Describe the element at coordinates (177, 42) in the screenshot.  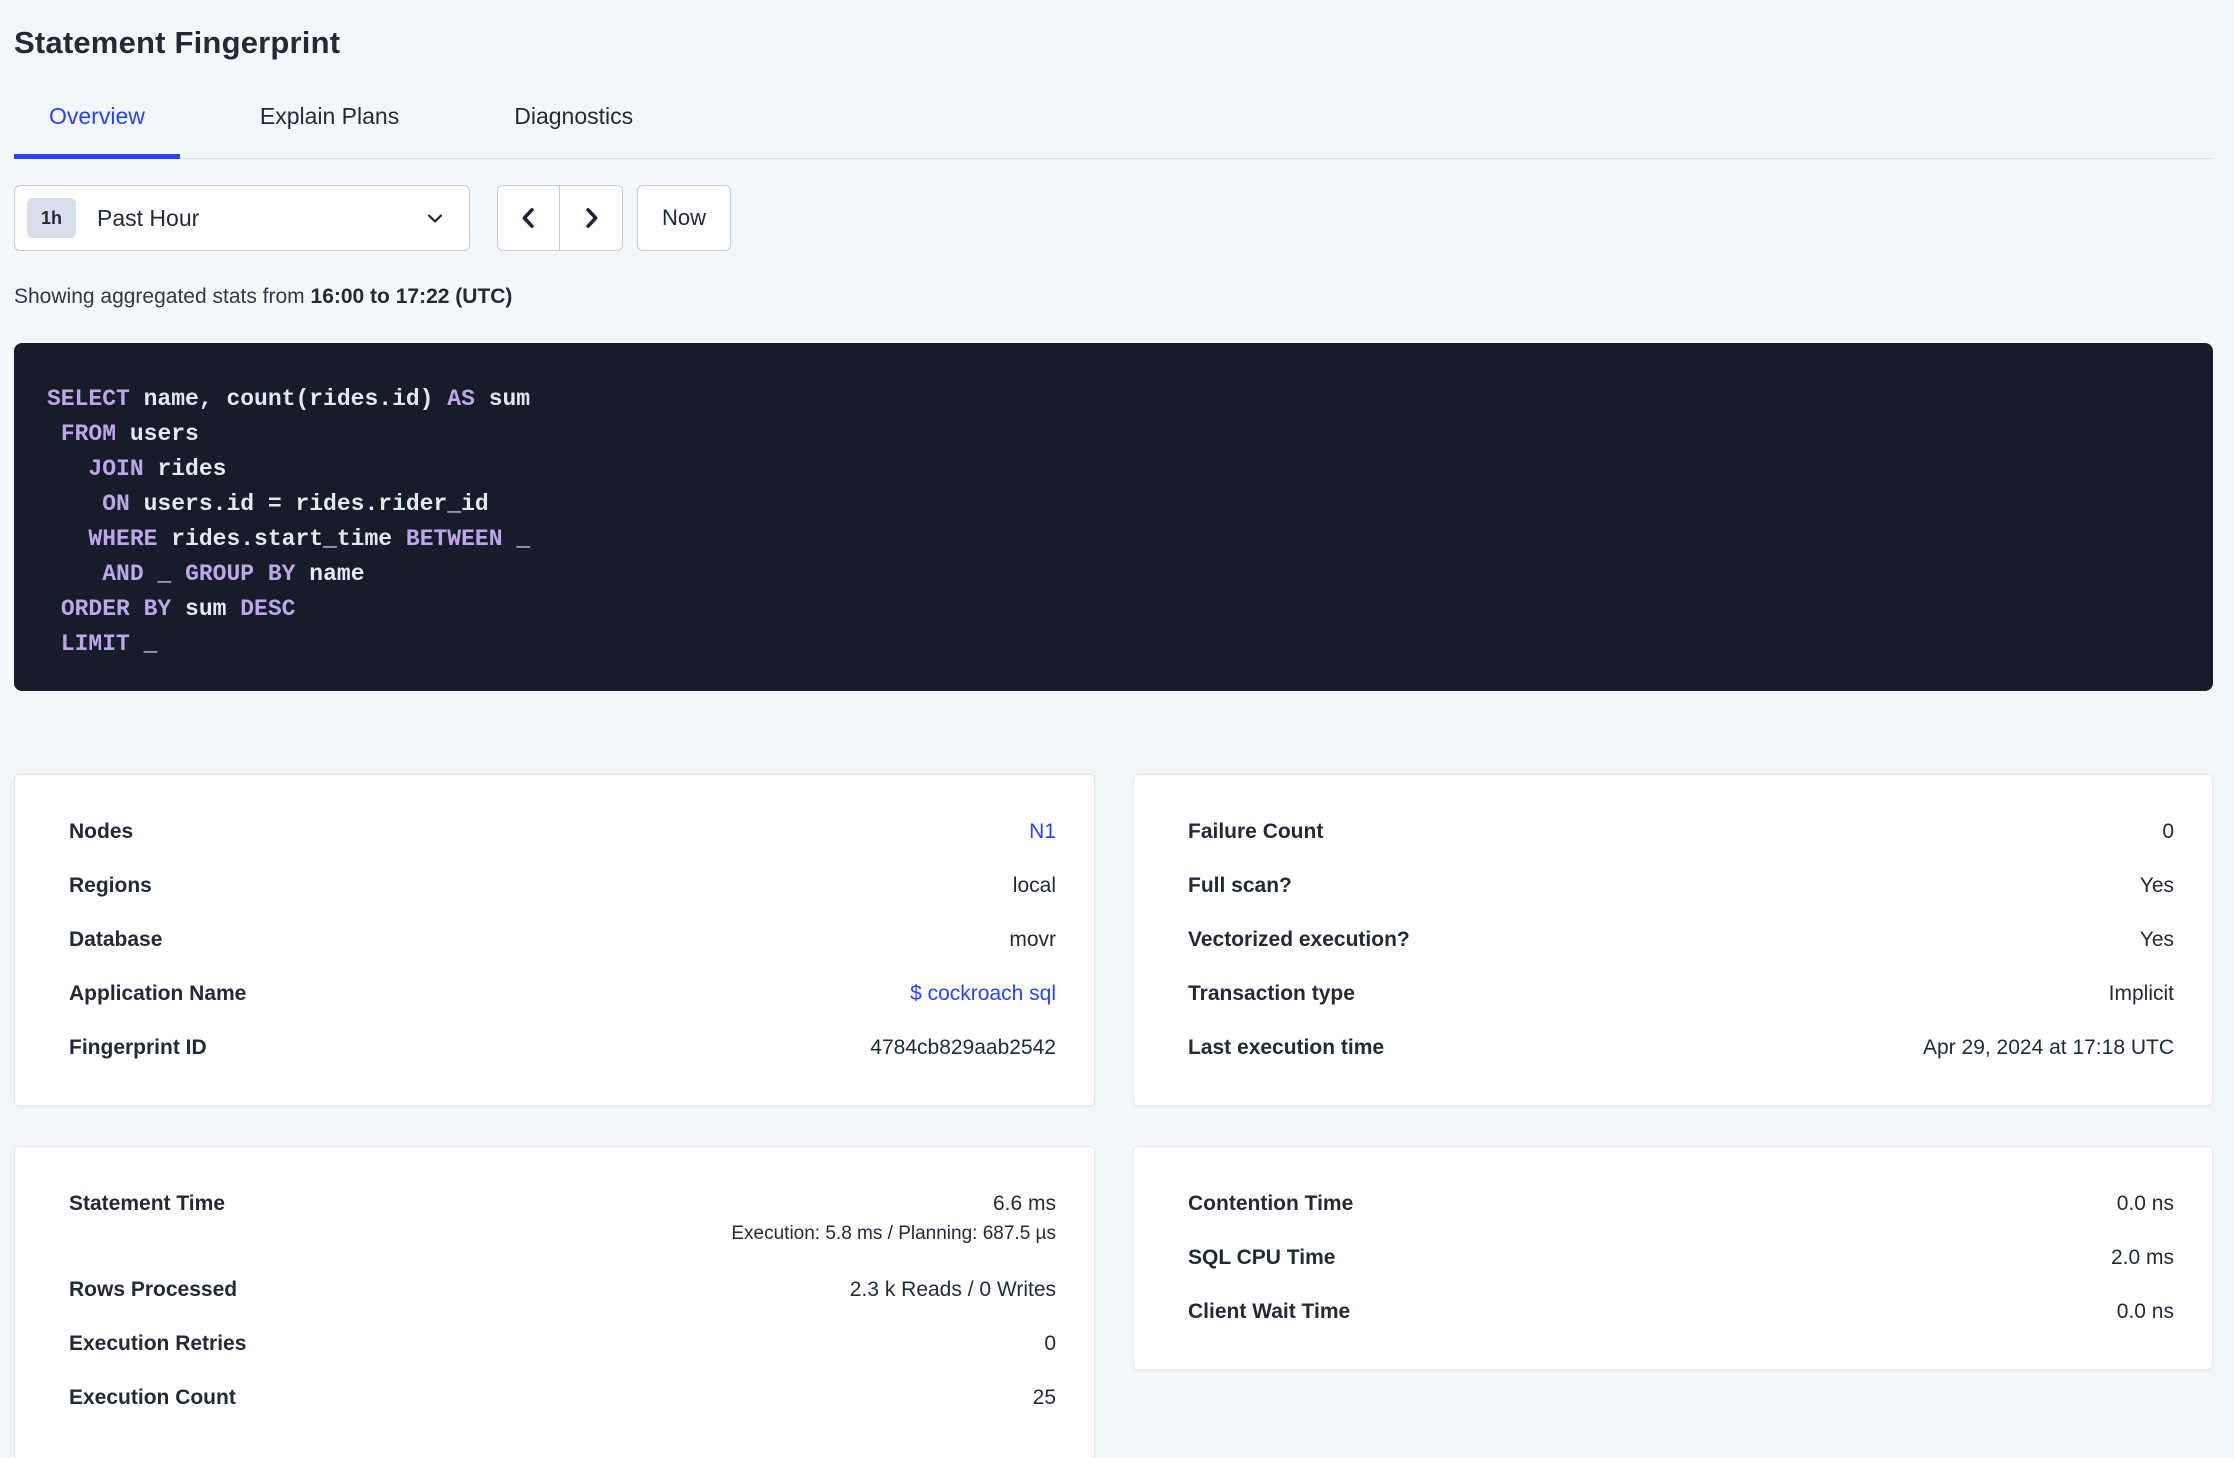
I see `page-title: Statement Fingerprint` at that location.